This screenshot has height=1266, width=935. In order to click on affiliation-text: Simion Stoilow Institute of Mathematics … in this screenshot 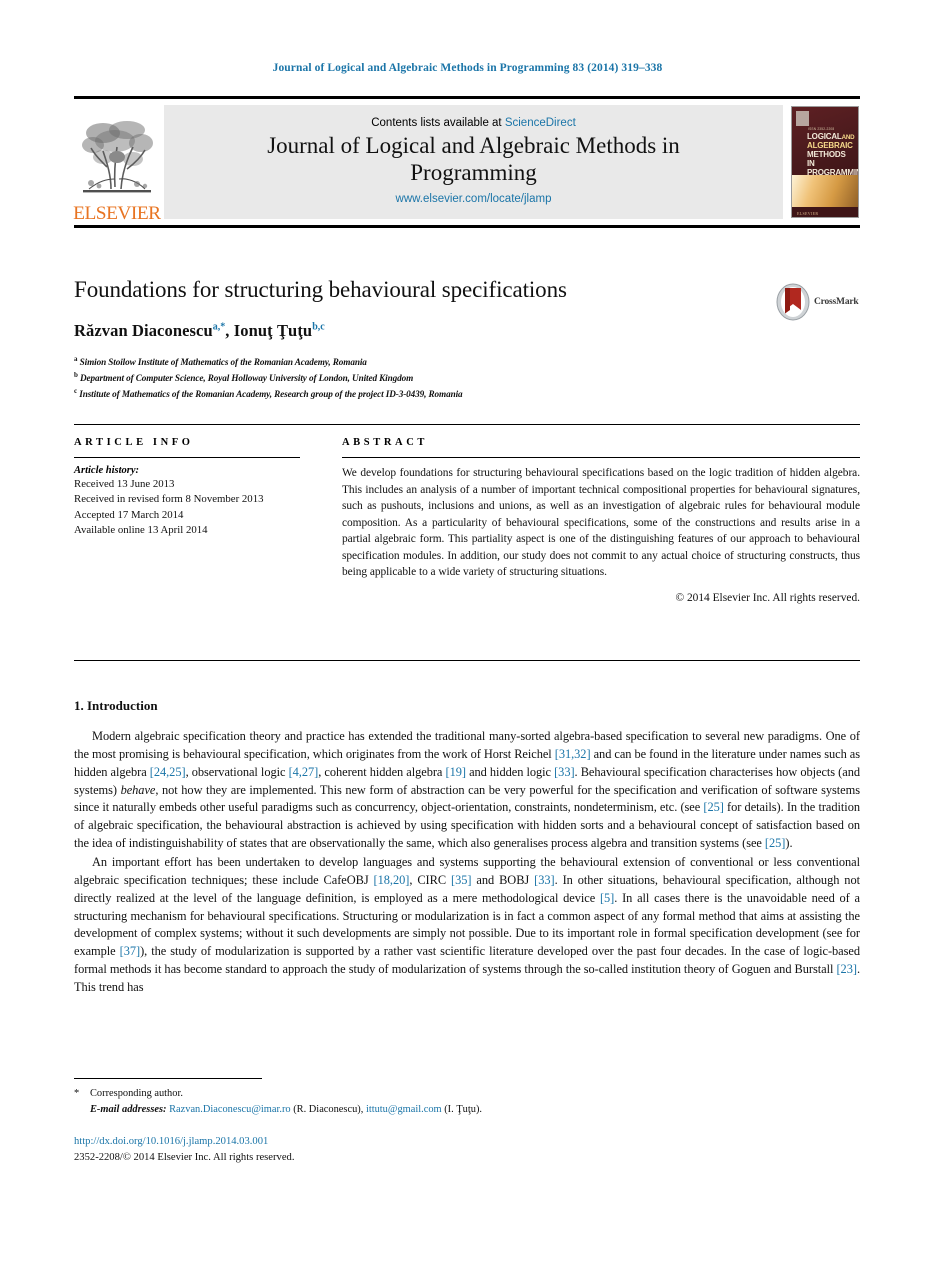, I will do `click(223, 361)`.